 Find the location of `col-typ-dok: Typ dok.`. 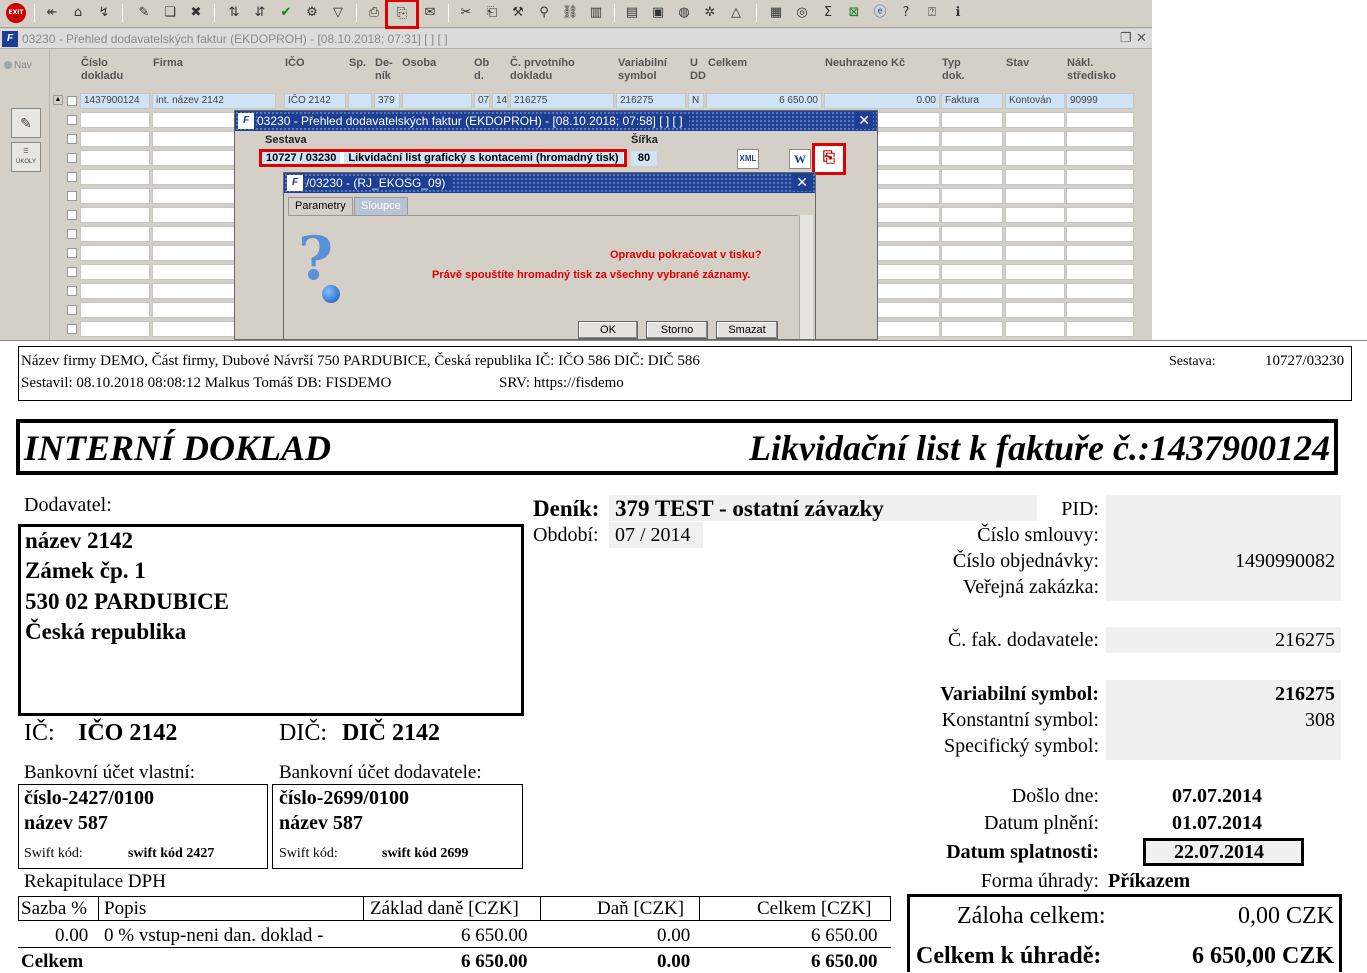

col-typ-dok: Typ dok. is located at coordinates (953, 70).